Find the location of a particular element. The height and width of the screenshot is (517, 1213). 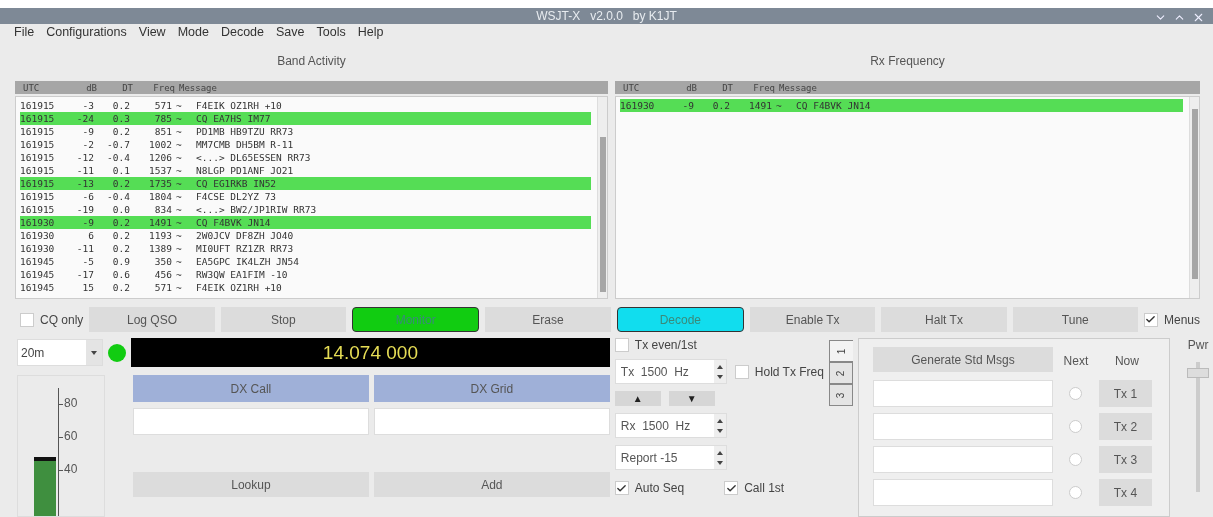

decode-row: 161930 -11 0.2 1389 ~ MI0UFT RZ1ZR RR73 is located at coordinates (305, 248).